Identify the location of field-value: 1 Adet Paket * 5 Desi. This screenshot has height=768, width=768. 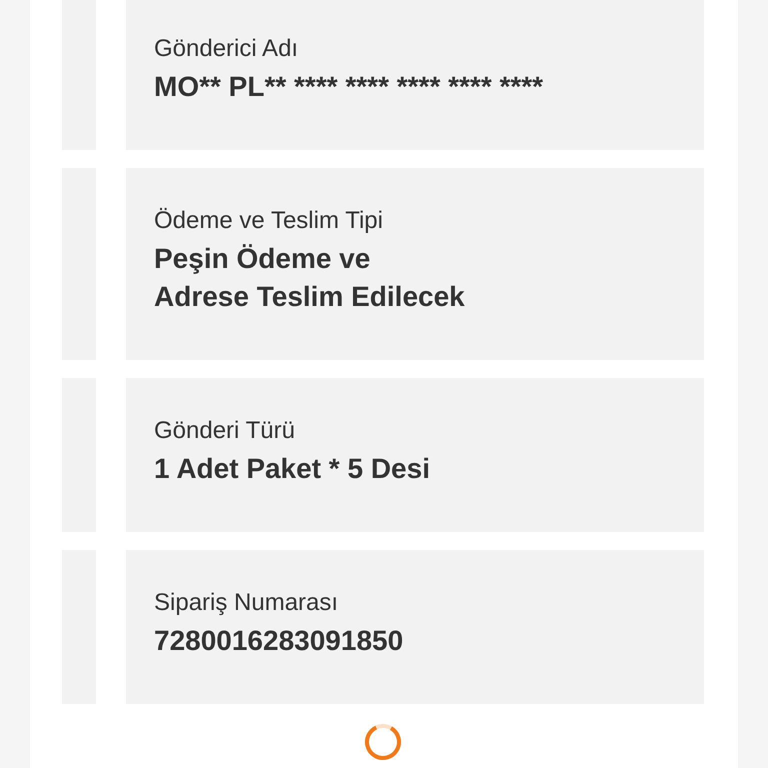
(292, 469).